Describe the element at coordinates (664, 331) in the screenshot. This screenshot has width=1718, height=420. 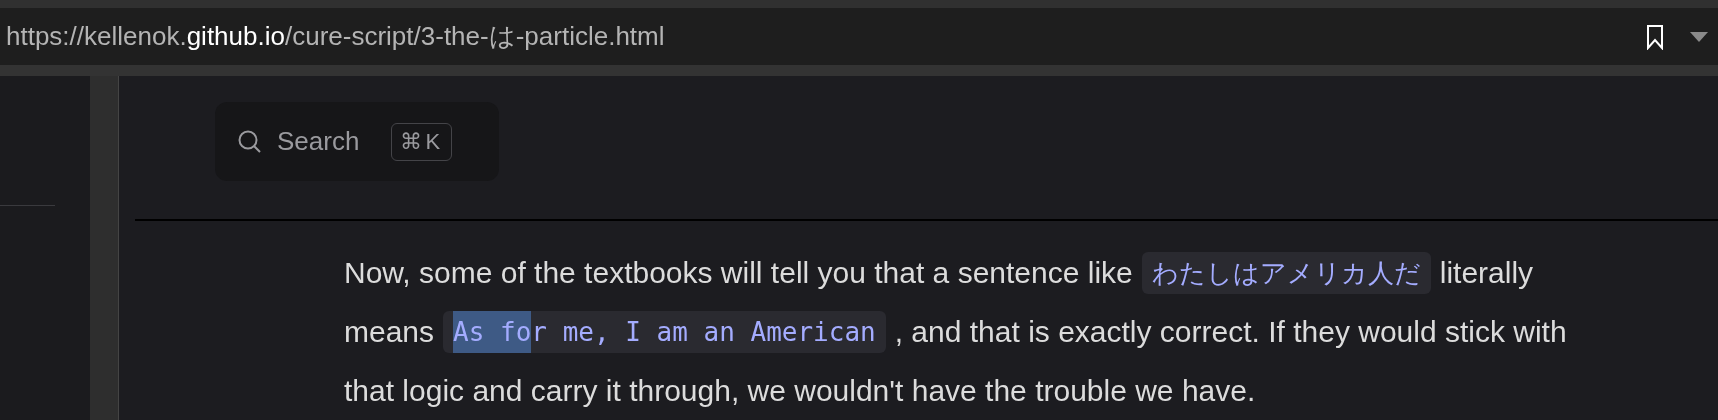
I see `inline-code: As for me, I am an American` at that location.